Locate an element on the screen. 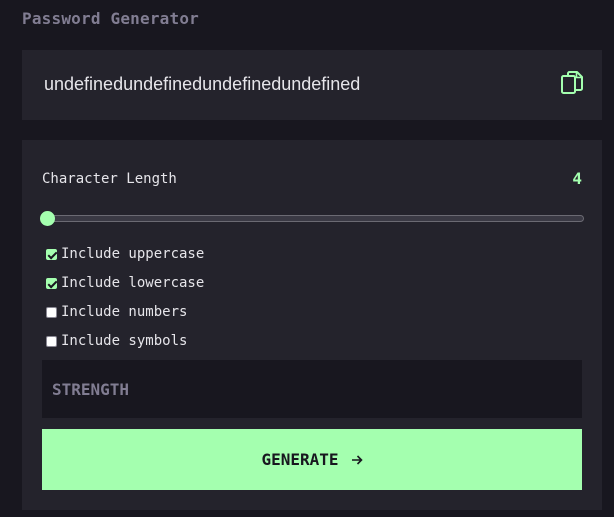  slider-track is located at coordinates (314, 218).